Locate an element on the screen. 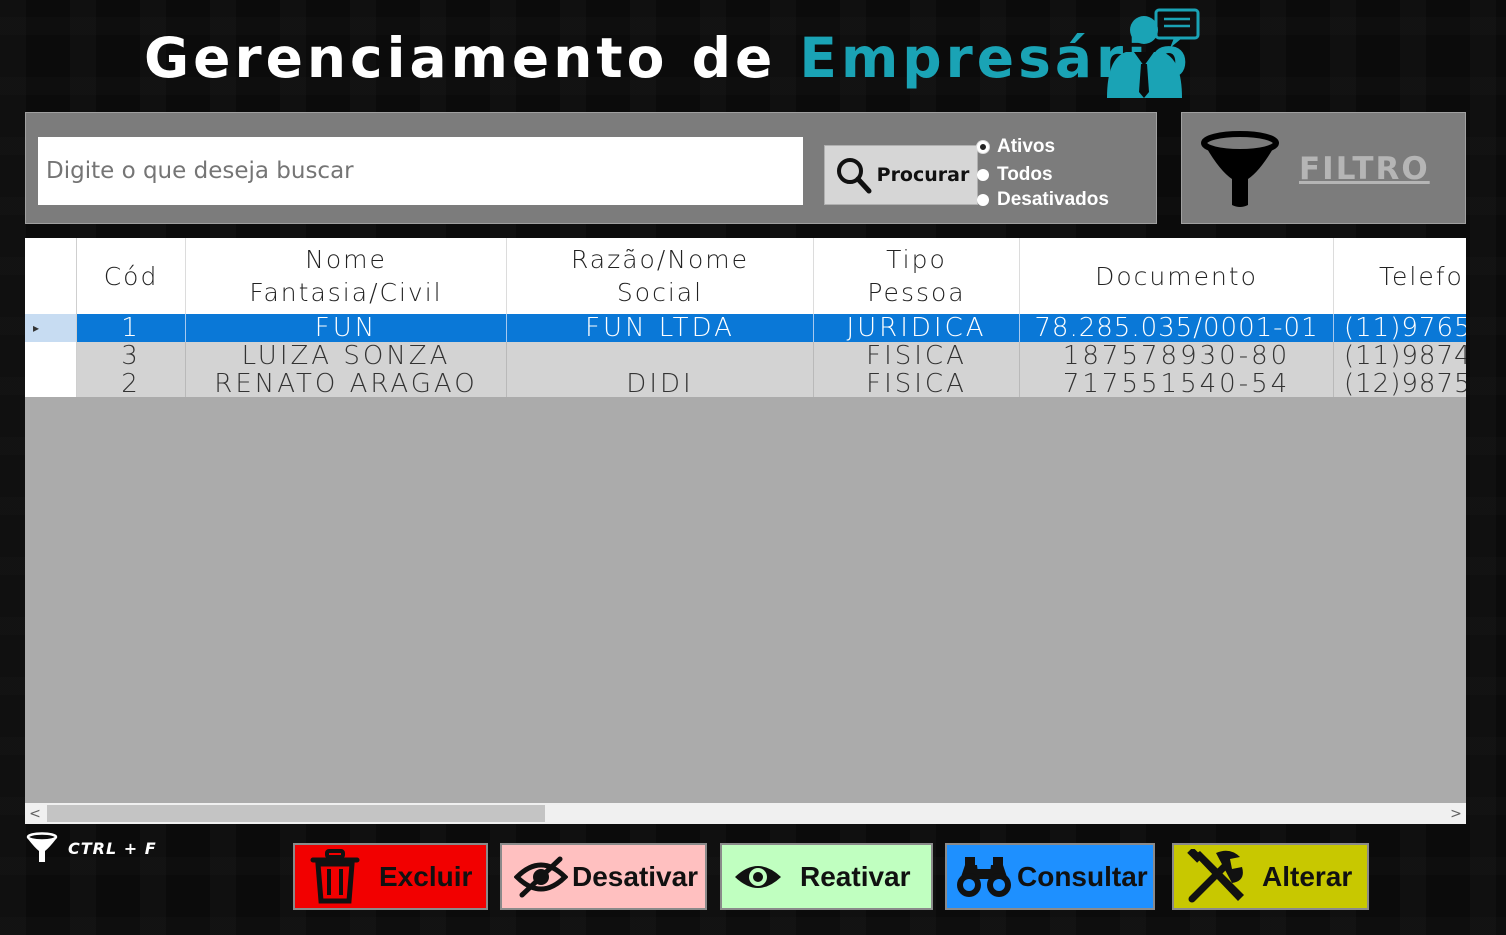 This screenshot has width=1506, height=935. cell-cod: 3 is located at coordinates (131, 356).